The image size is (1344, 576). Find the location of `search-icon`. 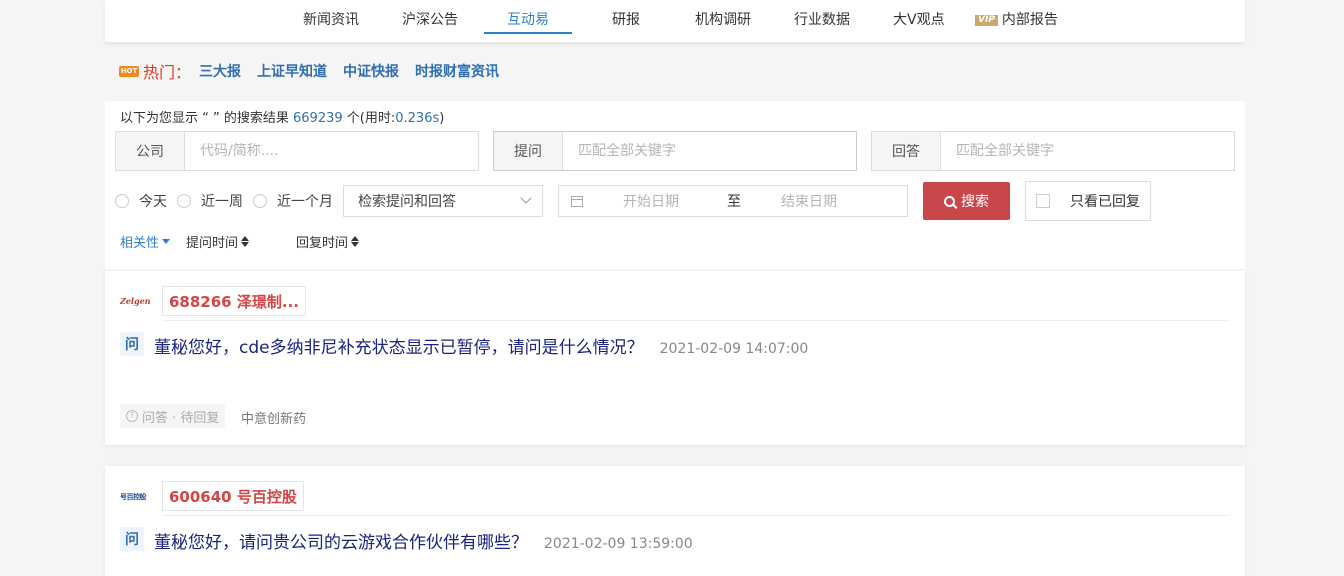

search-icon is located at coordinates (949, 201).